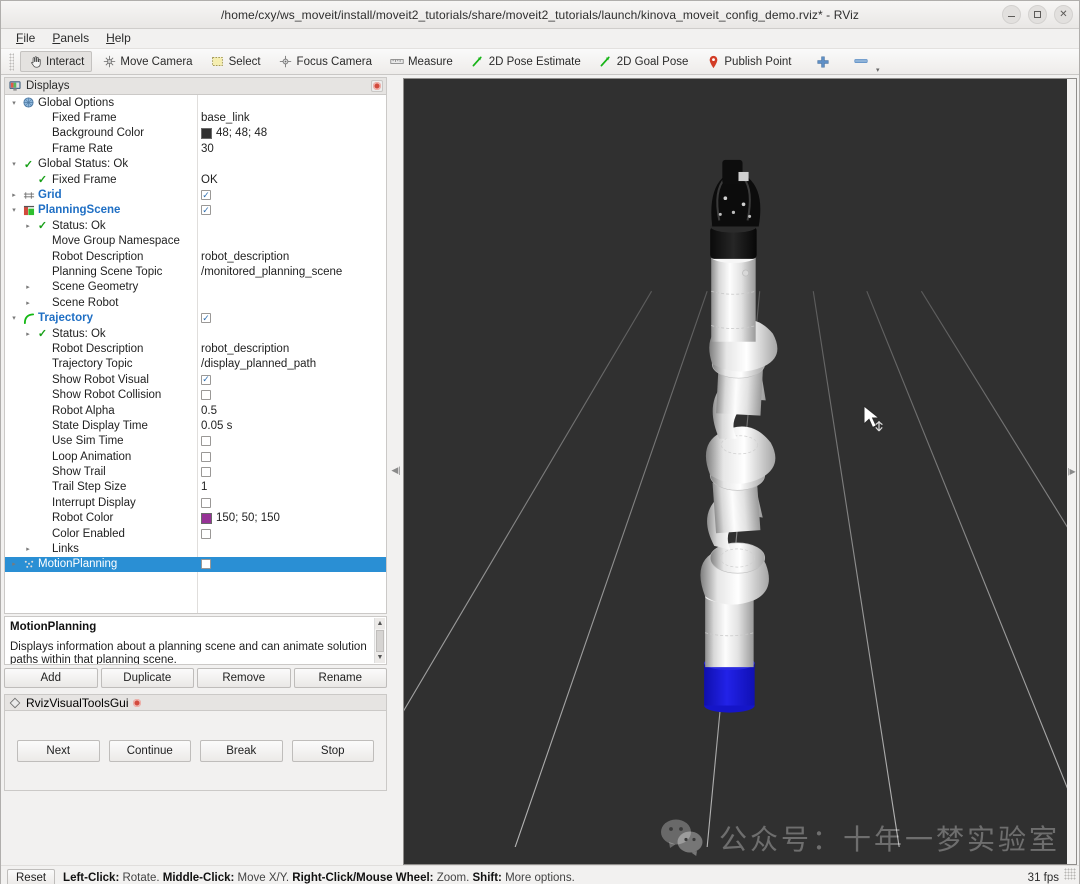 Image resolution: width=1080 pixels, height=884 pixels. I want to click on scroll-thumb, so click(380, 641).